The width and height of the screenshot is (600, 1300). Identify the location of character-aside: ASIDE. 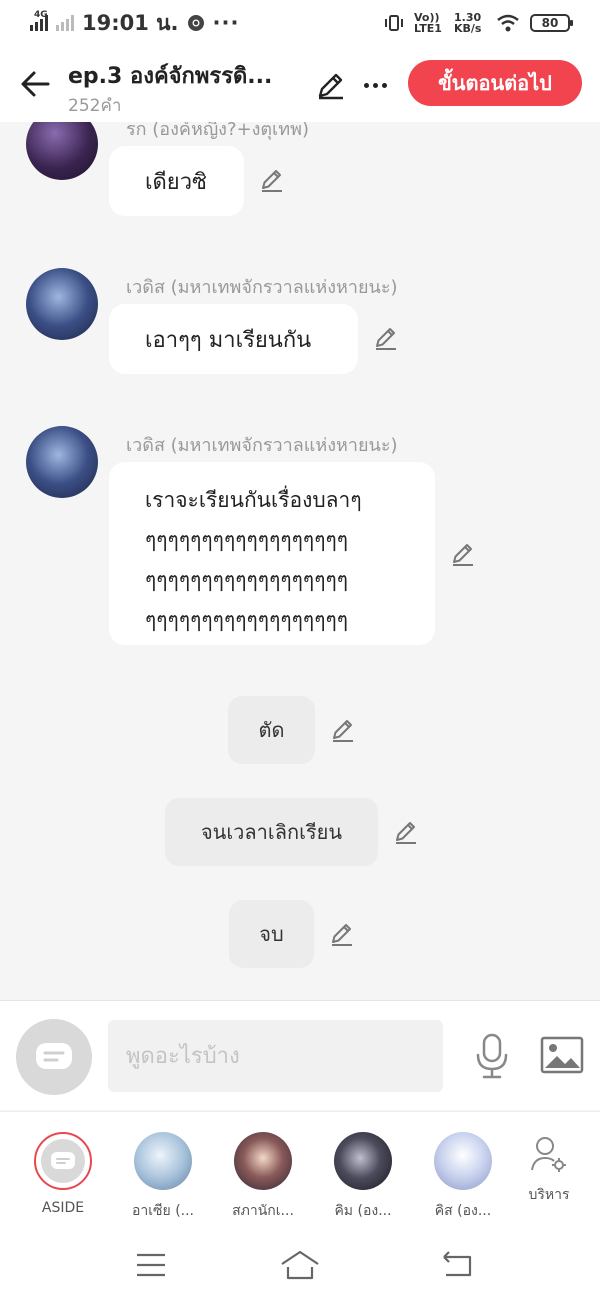
(63, 1174).